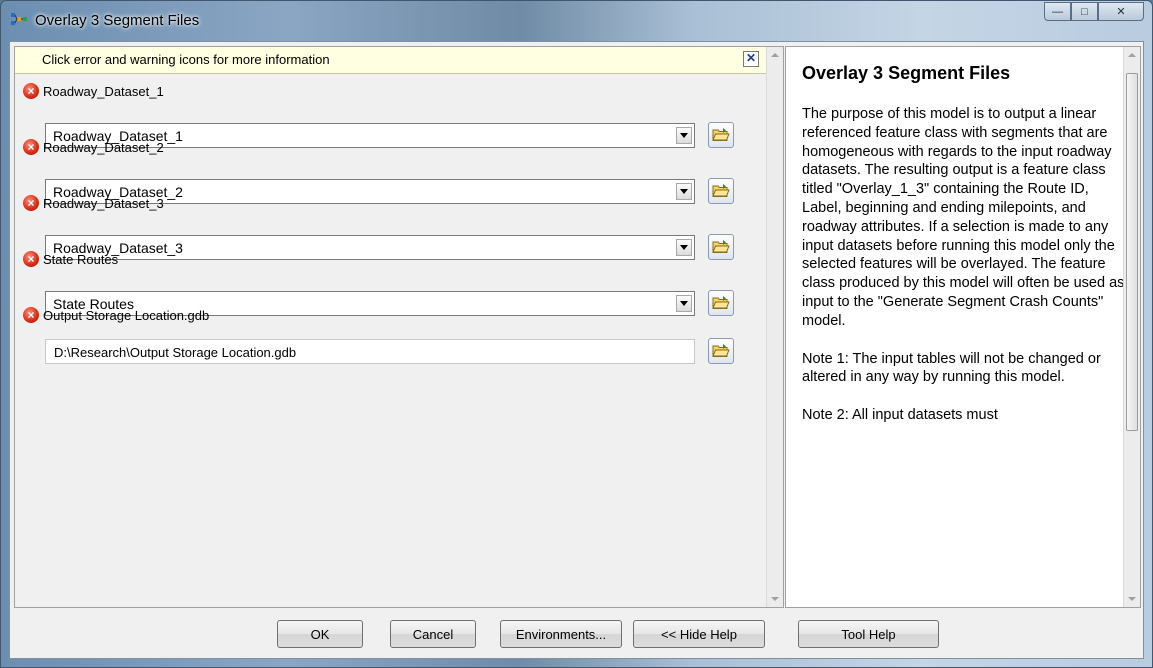 Image resolution: width=1153 pixels, height=668 pixels. What do you see at coordinates (103, 91) in the screenshot?
I see `param-label-text: Roadway_Dataset_1` at bounding box center [103, 91].